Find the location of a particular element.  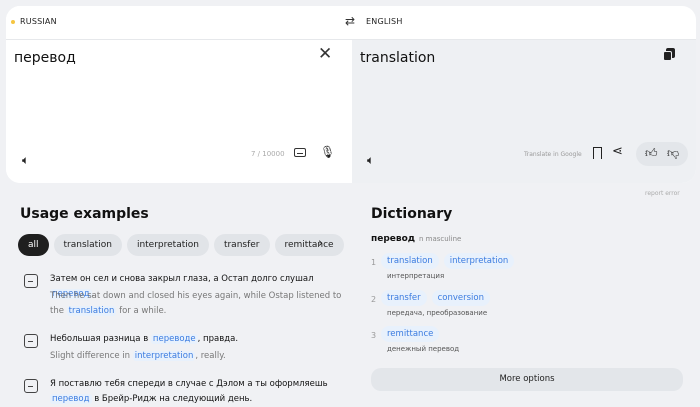

highlight-word: перевод is located at coordinates (71, 399).